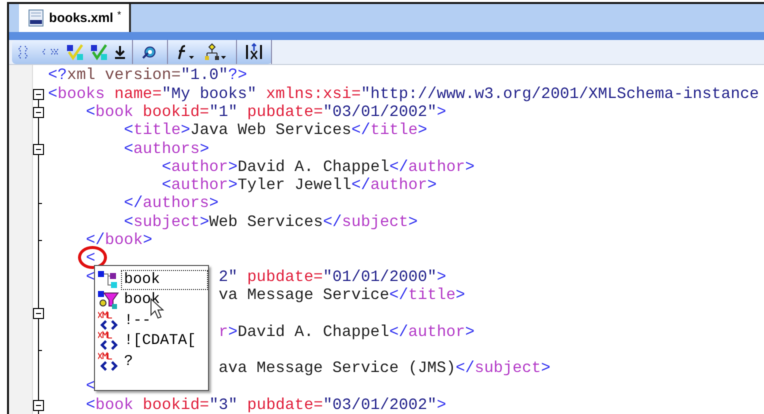 This screenshot has width=764, height=414. Describe the element at coordinates (75, 18) in the screenshot. I see `file-tab: books.xml *` at that location.